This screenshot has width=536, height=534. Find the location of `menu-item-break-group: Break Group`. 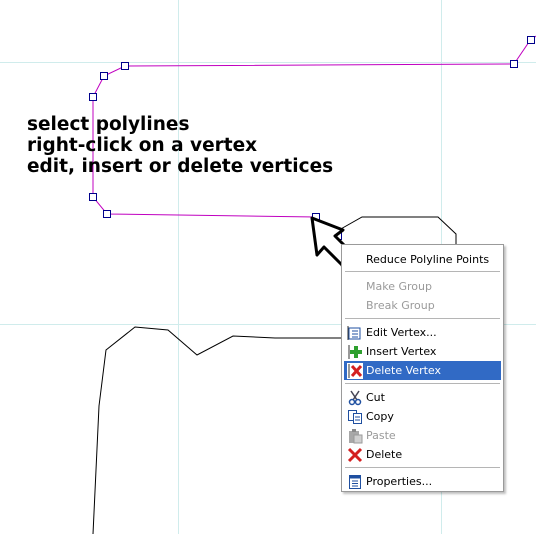

menu-item-break-group: Break Group is located at coordinates (422, 305).